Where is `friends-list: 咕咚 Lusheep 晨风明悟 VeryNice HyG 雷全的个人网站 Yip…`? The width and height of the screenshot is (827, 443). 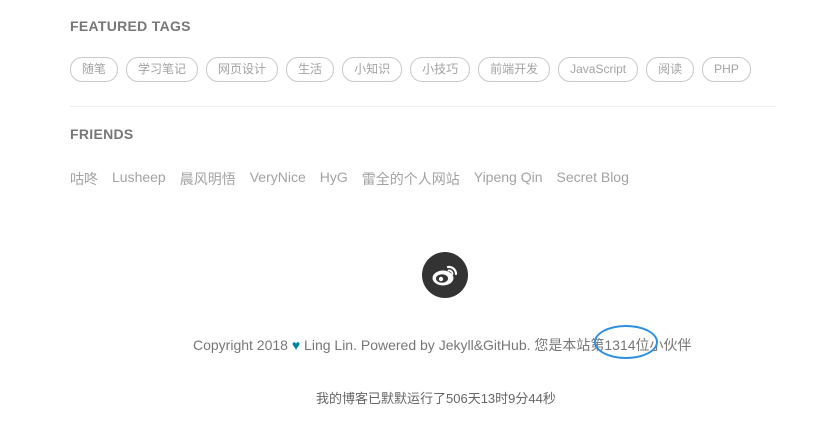 friends-list: 咕咚 Lusheep 晨风明悟 VeryNice HyG 雷全的个人网站 Yip… is located at coordinates (423, 179).